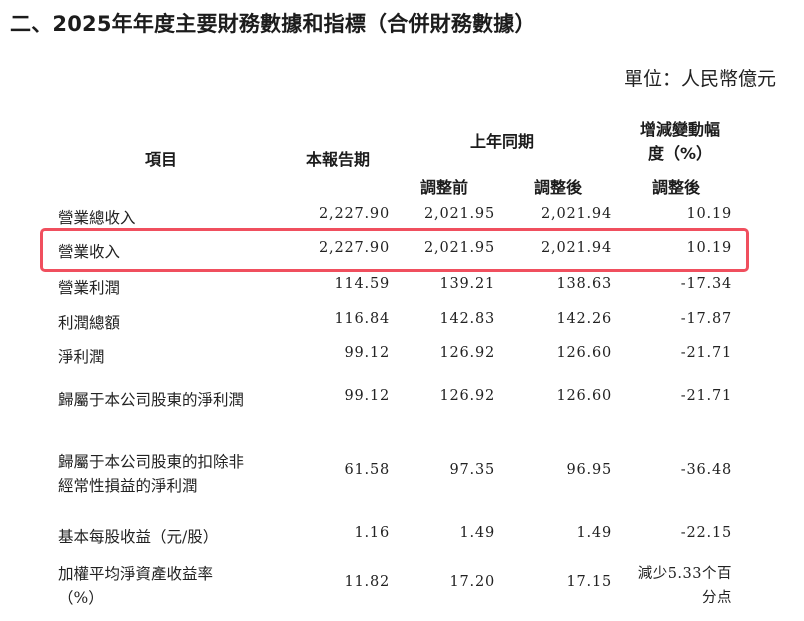 This screenshot has height=621, width=804. Describe the element at coordinates (89, 323) in the screenshot. I see `row-item-label: 利潤總額` at that location.